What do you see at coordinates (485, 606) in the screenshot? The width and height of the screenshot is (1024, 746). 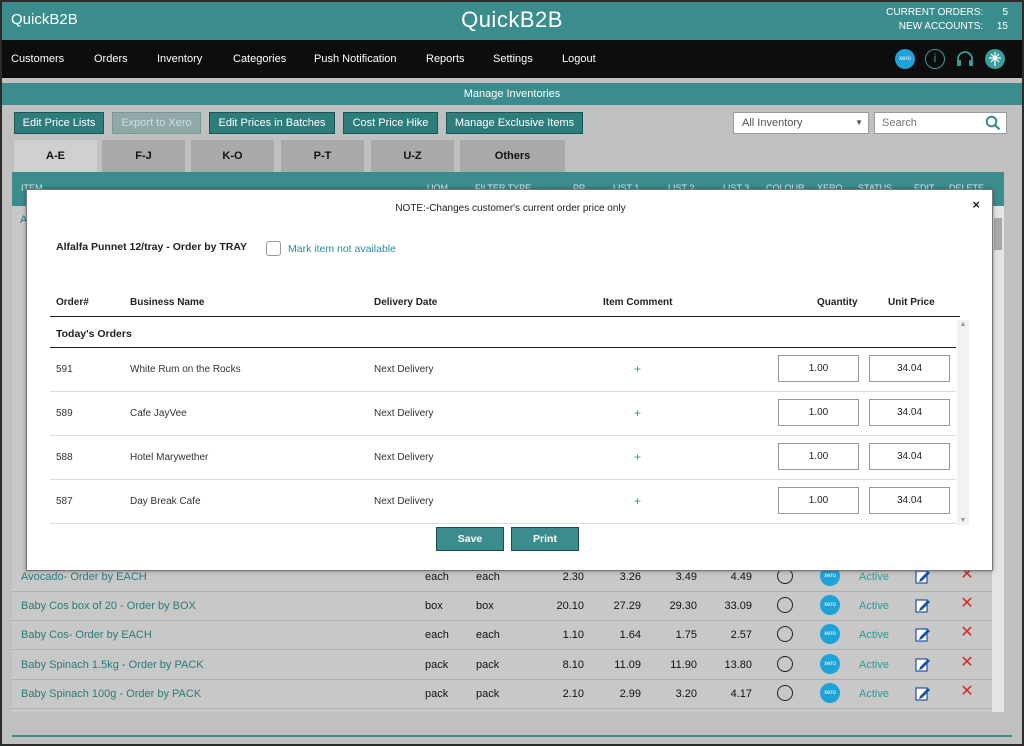 I see `item-filter-type: box` at bounding box center [485, 606].